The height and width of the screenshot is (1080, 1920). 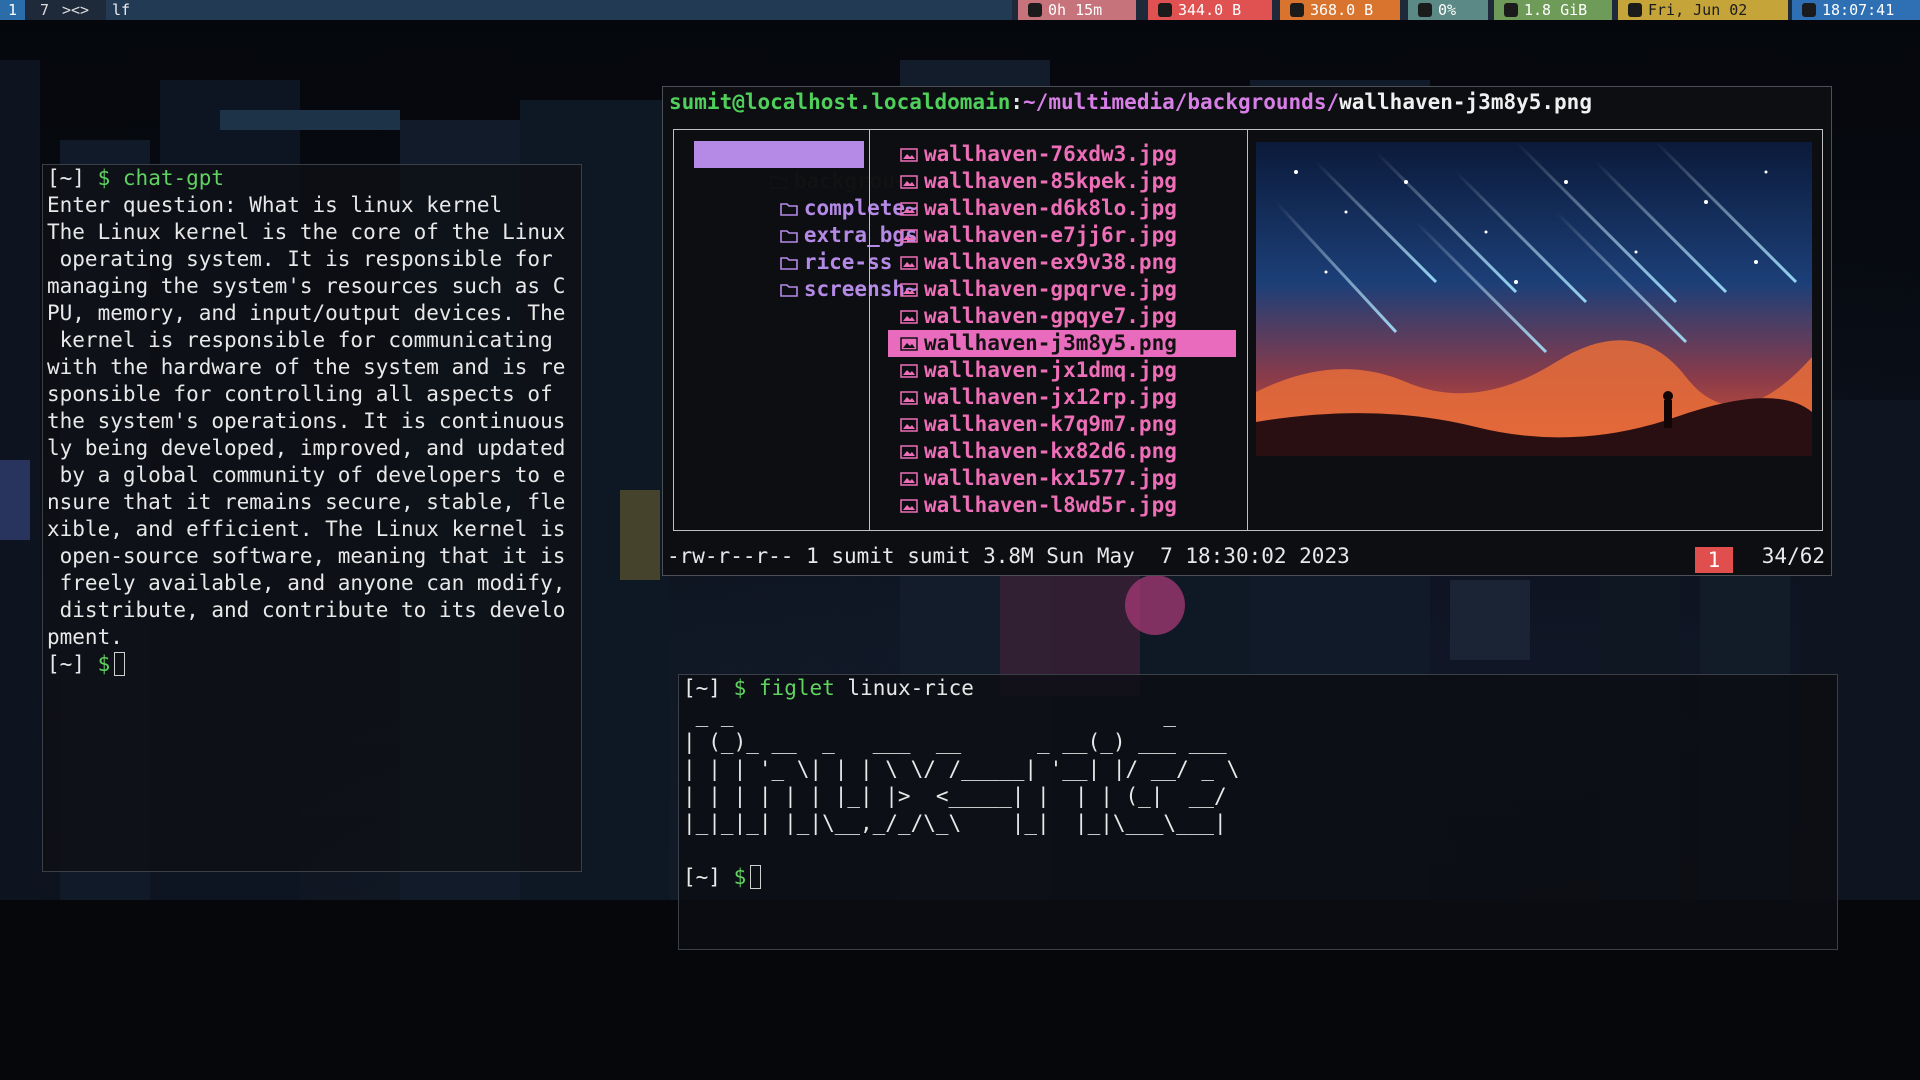 What do you see at coordinates (275, 205) in the screenshot?
I see `output-line: Enter question: What is linux kernel` at bounding box center [275, 205].